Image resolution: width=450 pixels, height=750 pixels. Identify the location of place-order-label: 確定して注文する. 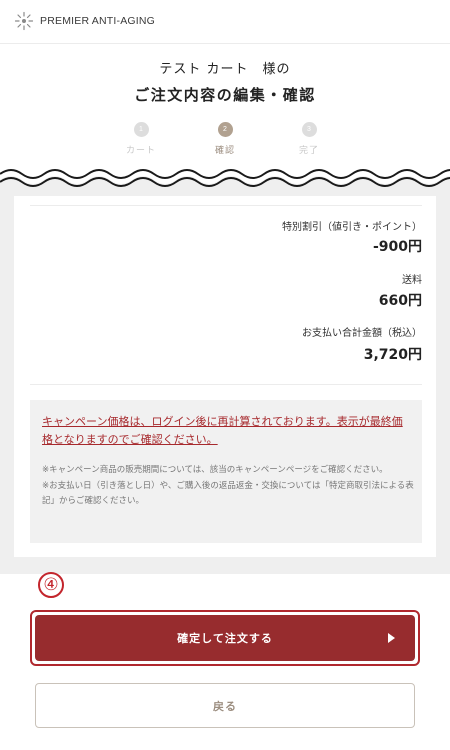
(225, 638).